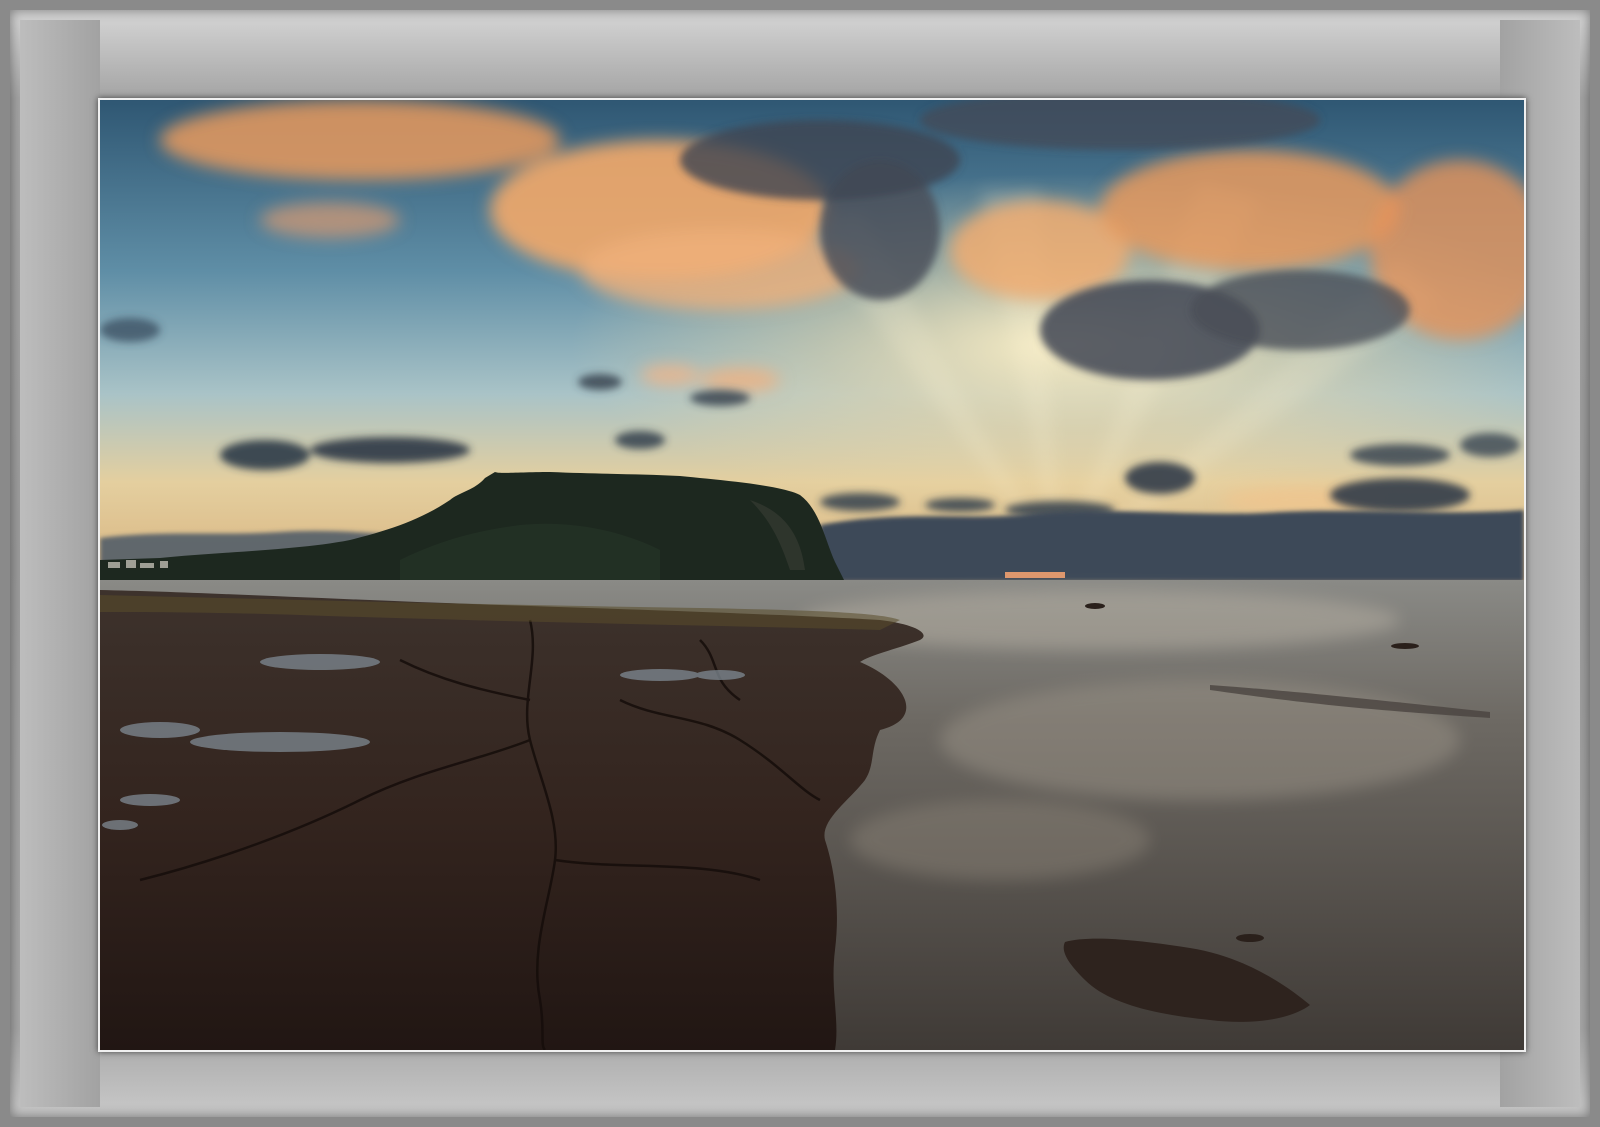 Image resolution: width=1600 pixels, height=1127 pixels. What do you see at coordinates (60, 563) in the screenshot?
I see `frame-left-bevel` at bounding box center [60, 563].